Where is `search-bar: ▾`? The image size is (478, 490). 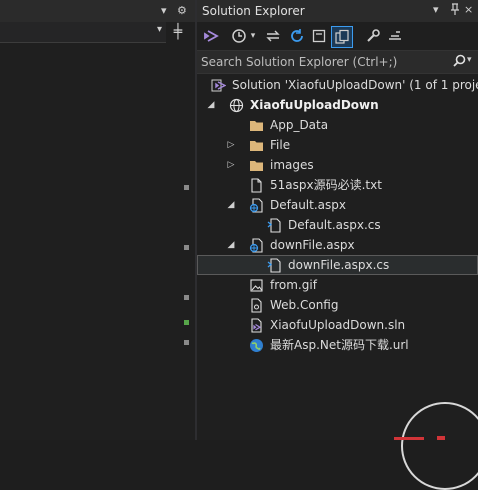
search-bar: ▾ is located at coordinates (337, 62).